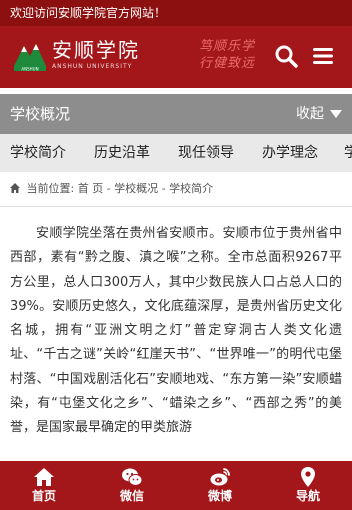 The width and height of the screenshot is (352, 510). What do you see at coordinates (131, 496) in the screenshot?
I see `bottom-nav-label: 微信` at bounding box center [131, 496].